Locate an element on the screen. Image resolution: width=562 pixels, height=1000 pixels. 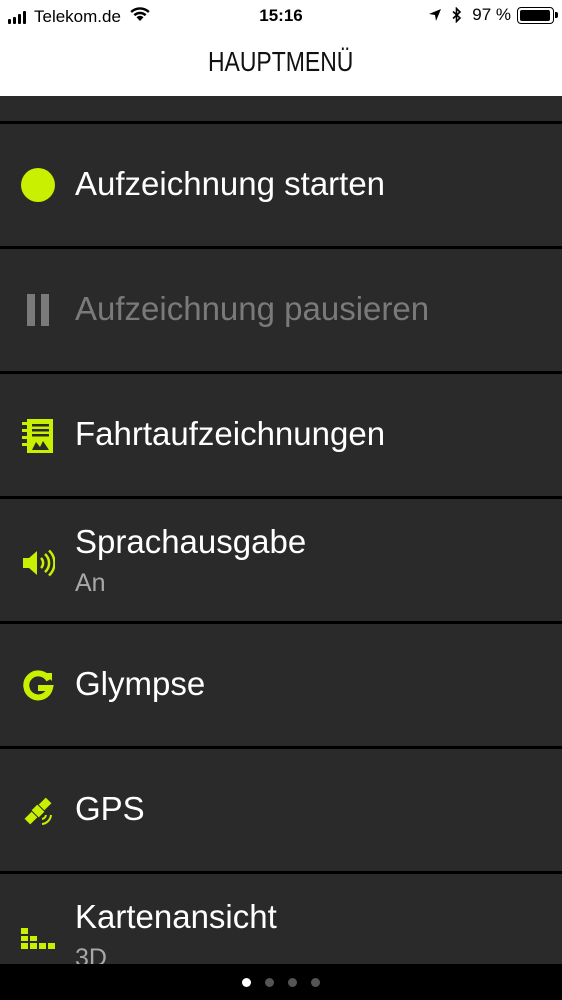
wifi-icon is located at coordinates (140, 16).